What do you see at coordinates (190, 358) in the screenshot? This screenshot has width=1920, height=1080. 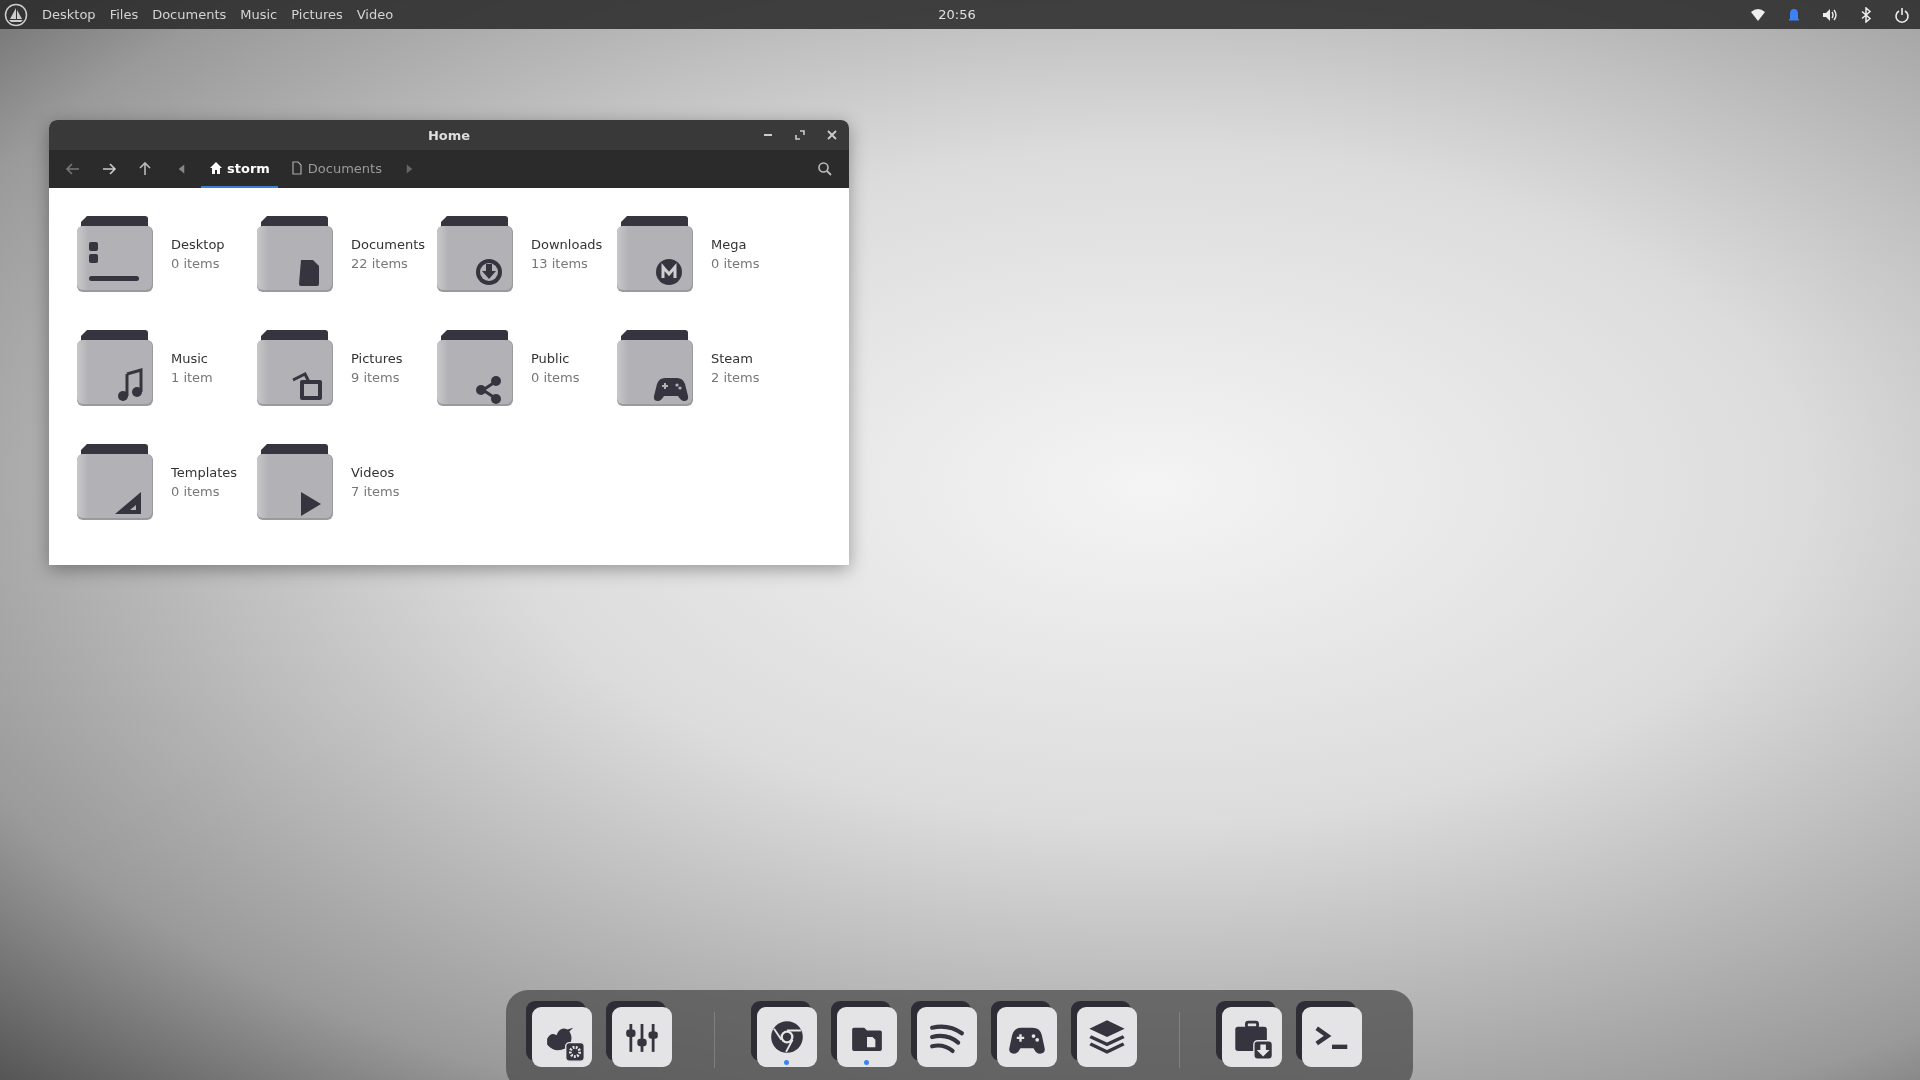 I see `folder-name: Music` at bounding box center [190, 358].